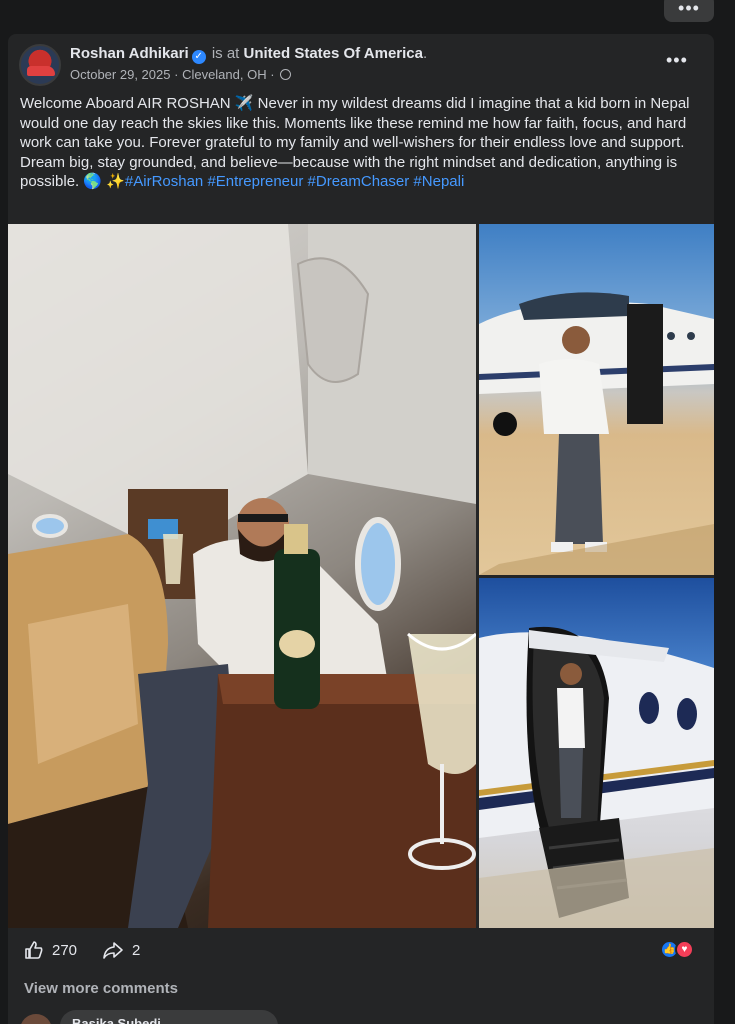 This screenshot has height=1024, width=735. What do you see at coordinates (50, 950) in the screenshot?
I see `like-button: 270` at bounding box center [50, 950].